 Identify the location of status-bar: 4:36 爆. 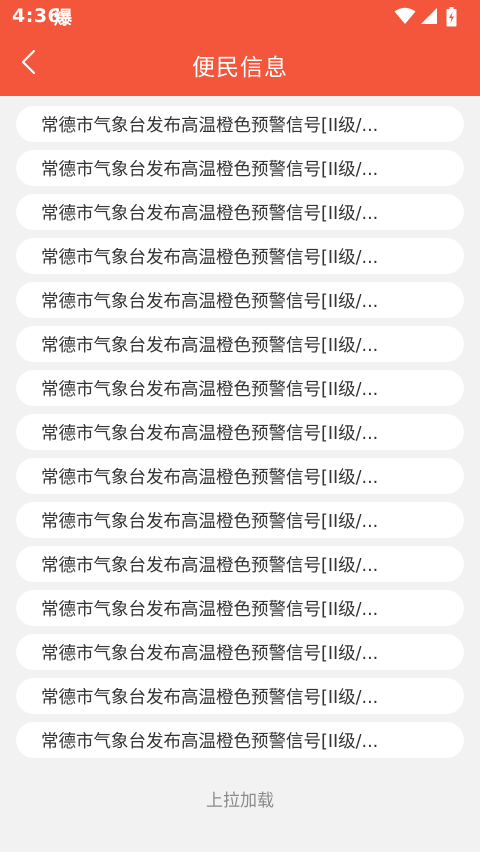
(240, 16).